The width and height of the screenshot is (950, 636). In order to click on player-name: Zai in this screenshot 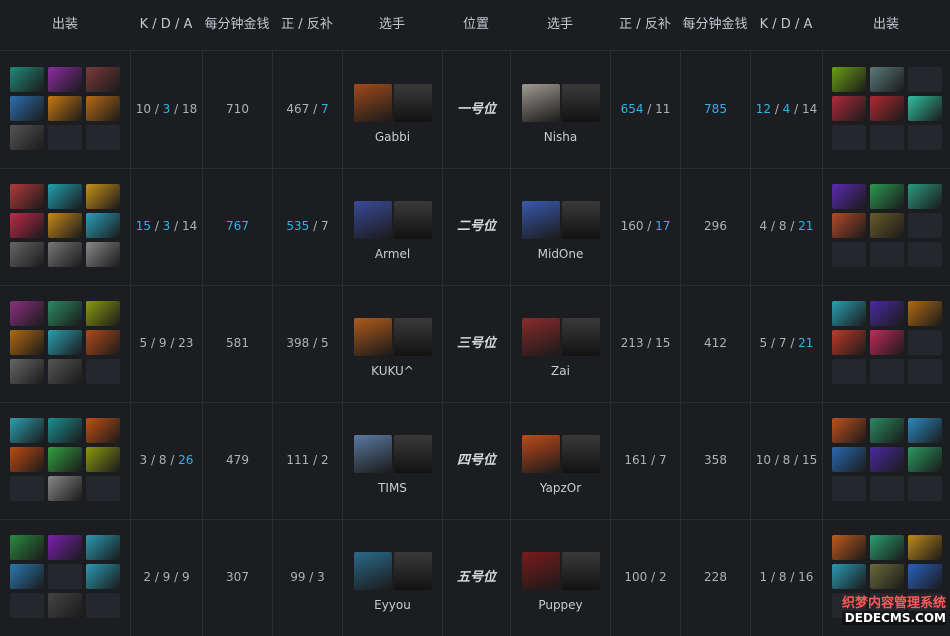, I will do `click(560, 371)`.